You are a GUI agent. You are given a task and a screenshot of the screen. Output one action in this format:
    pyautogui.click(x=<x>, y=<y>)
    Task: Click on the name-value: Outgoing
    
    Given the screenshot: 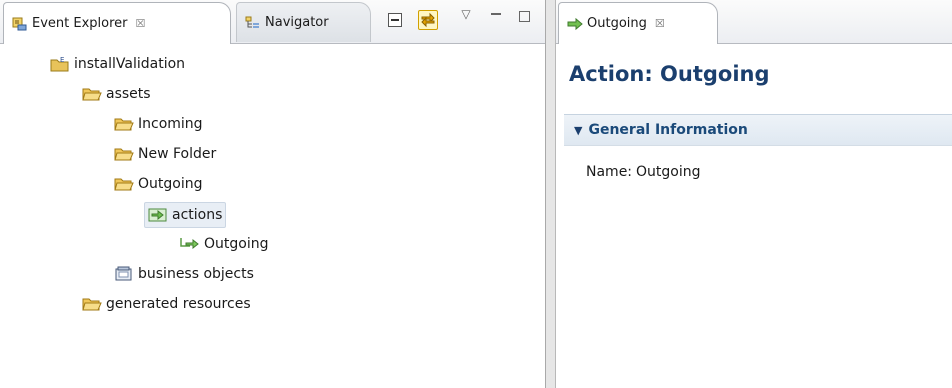 What is the action you would take?
    pyautogui.click(x=668, y=172)
    